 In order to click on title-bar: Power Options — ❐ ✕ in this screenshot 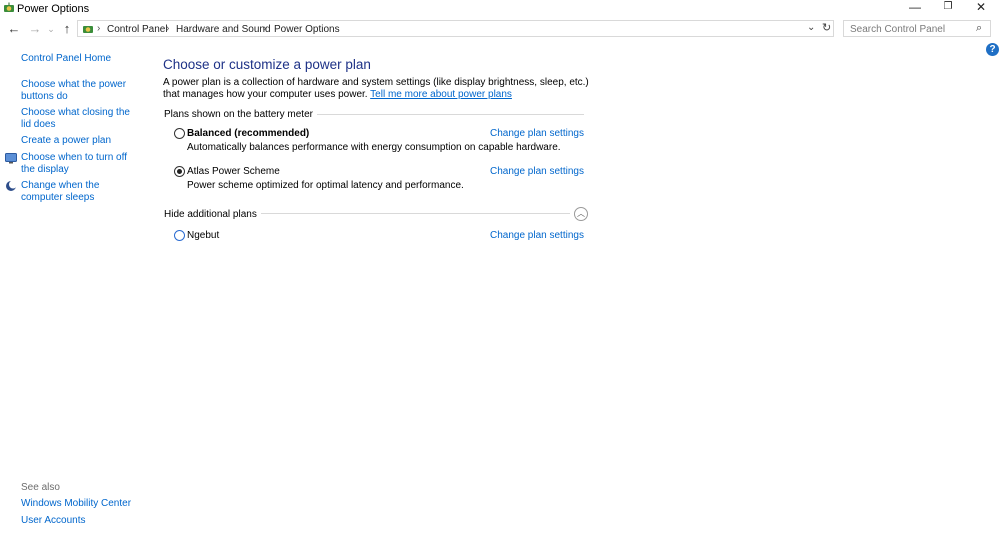, I will do `click(500, 8)`.